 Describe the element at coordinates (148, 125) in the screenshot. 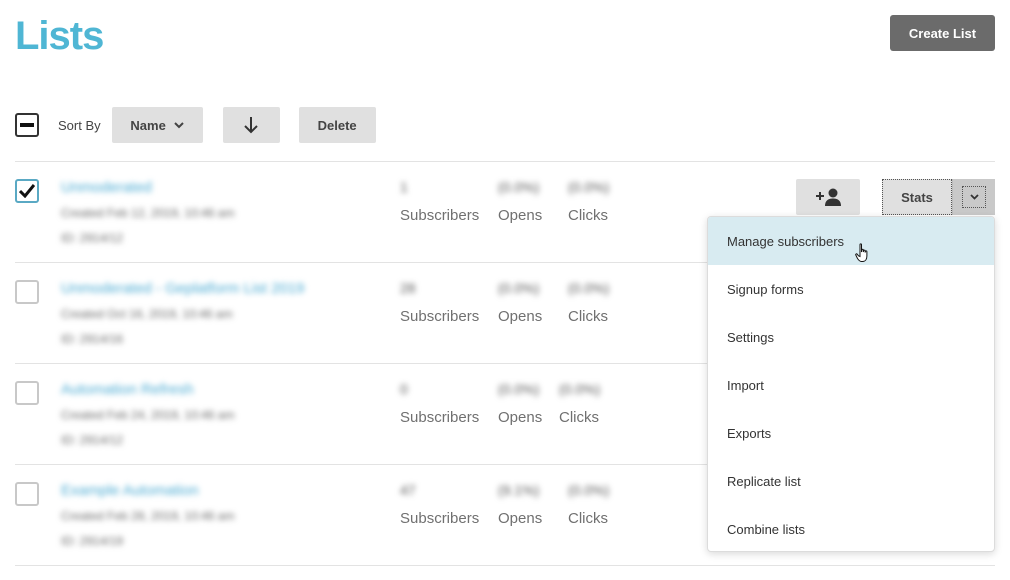

I see `sort-field-label: Name` at that location.